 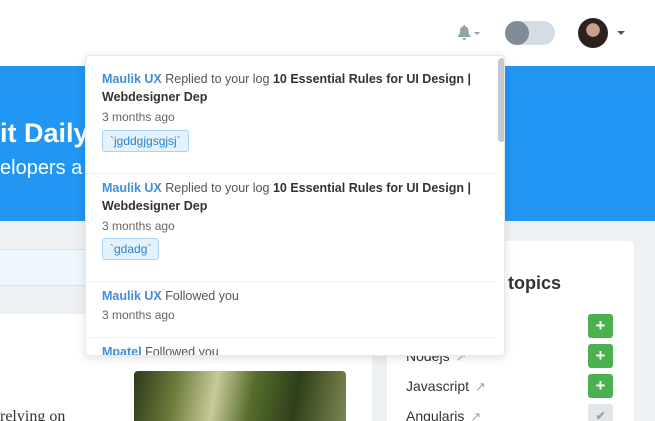 What do you see at coordinates (535, 283) in the screenshot?
I see `trending-title: topics` at bounding box center [535, 283].